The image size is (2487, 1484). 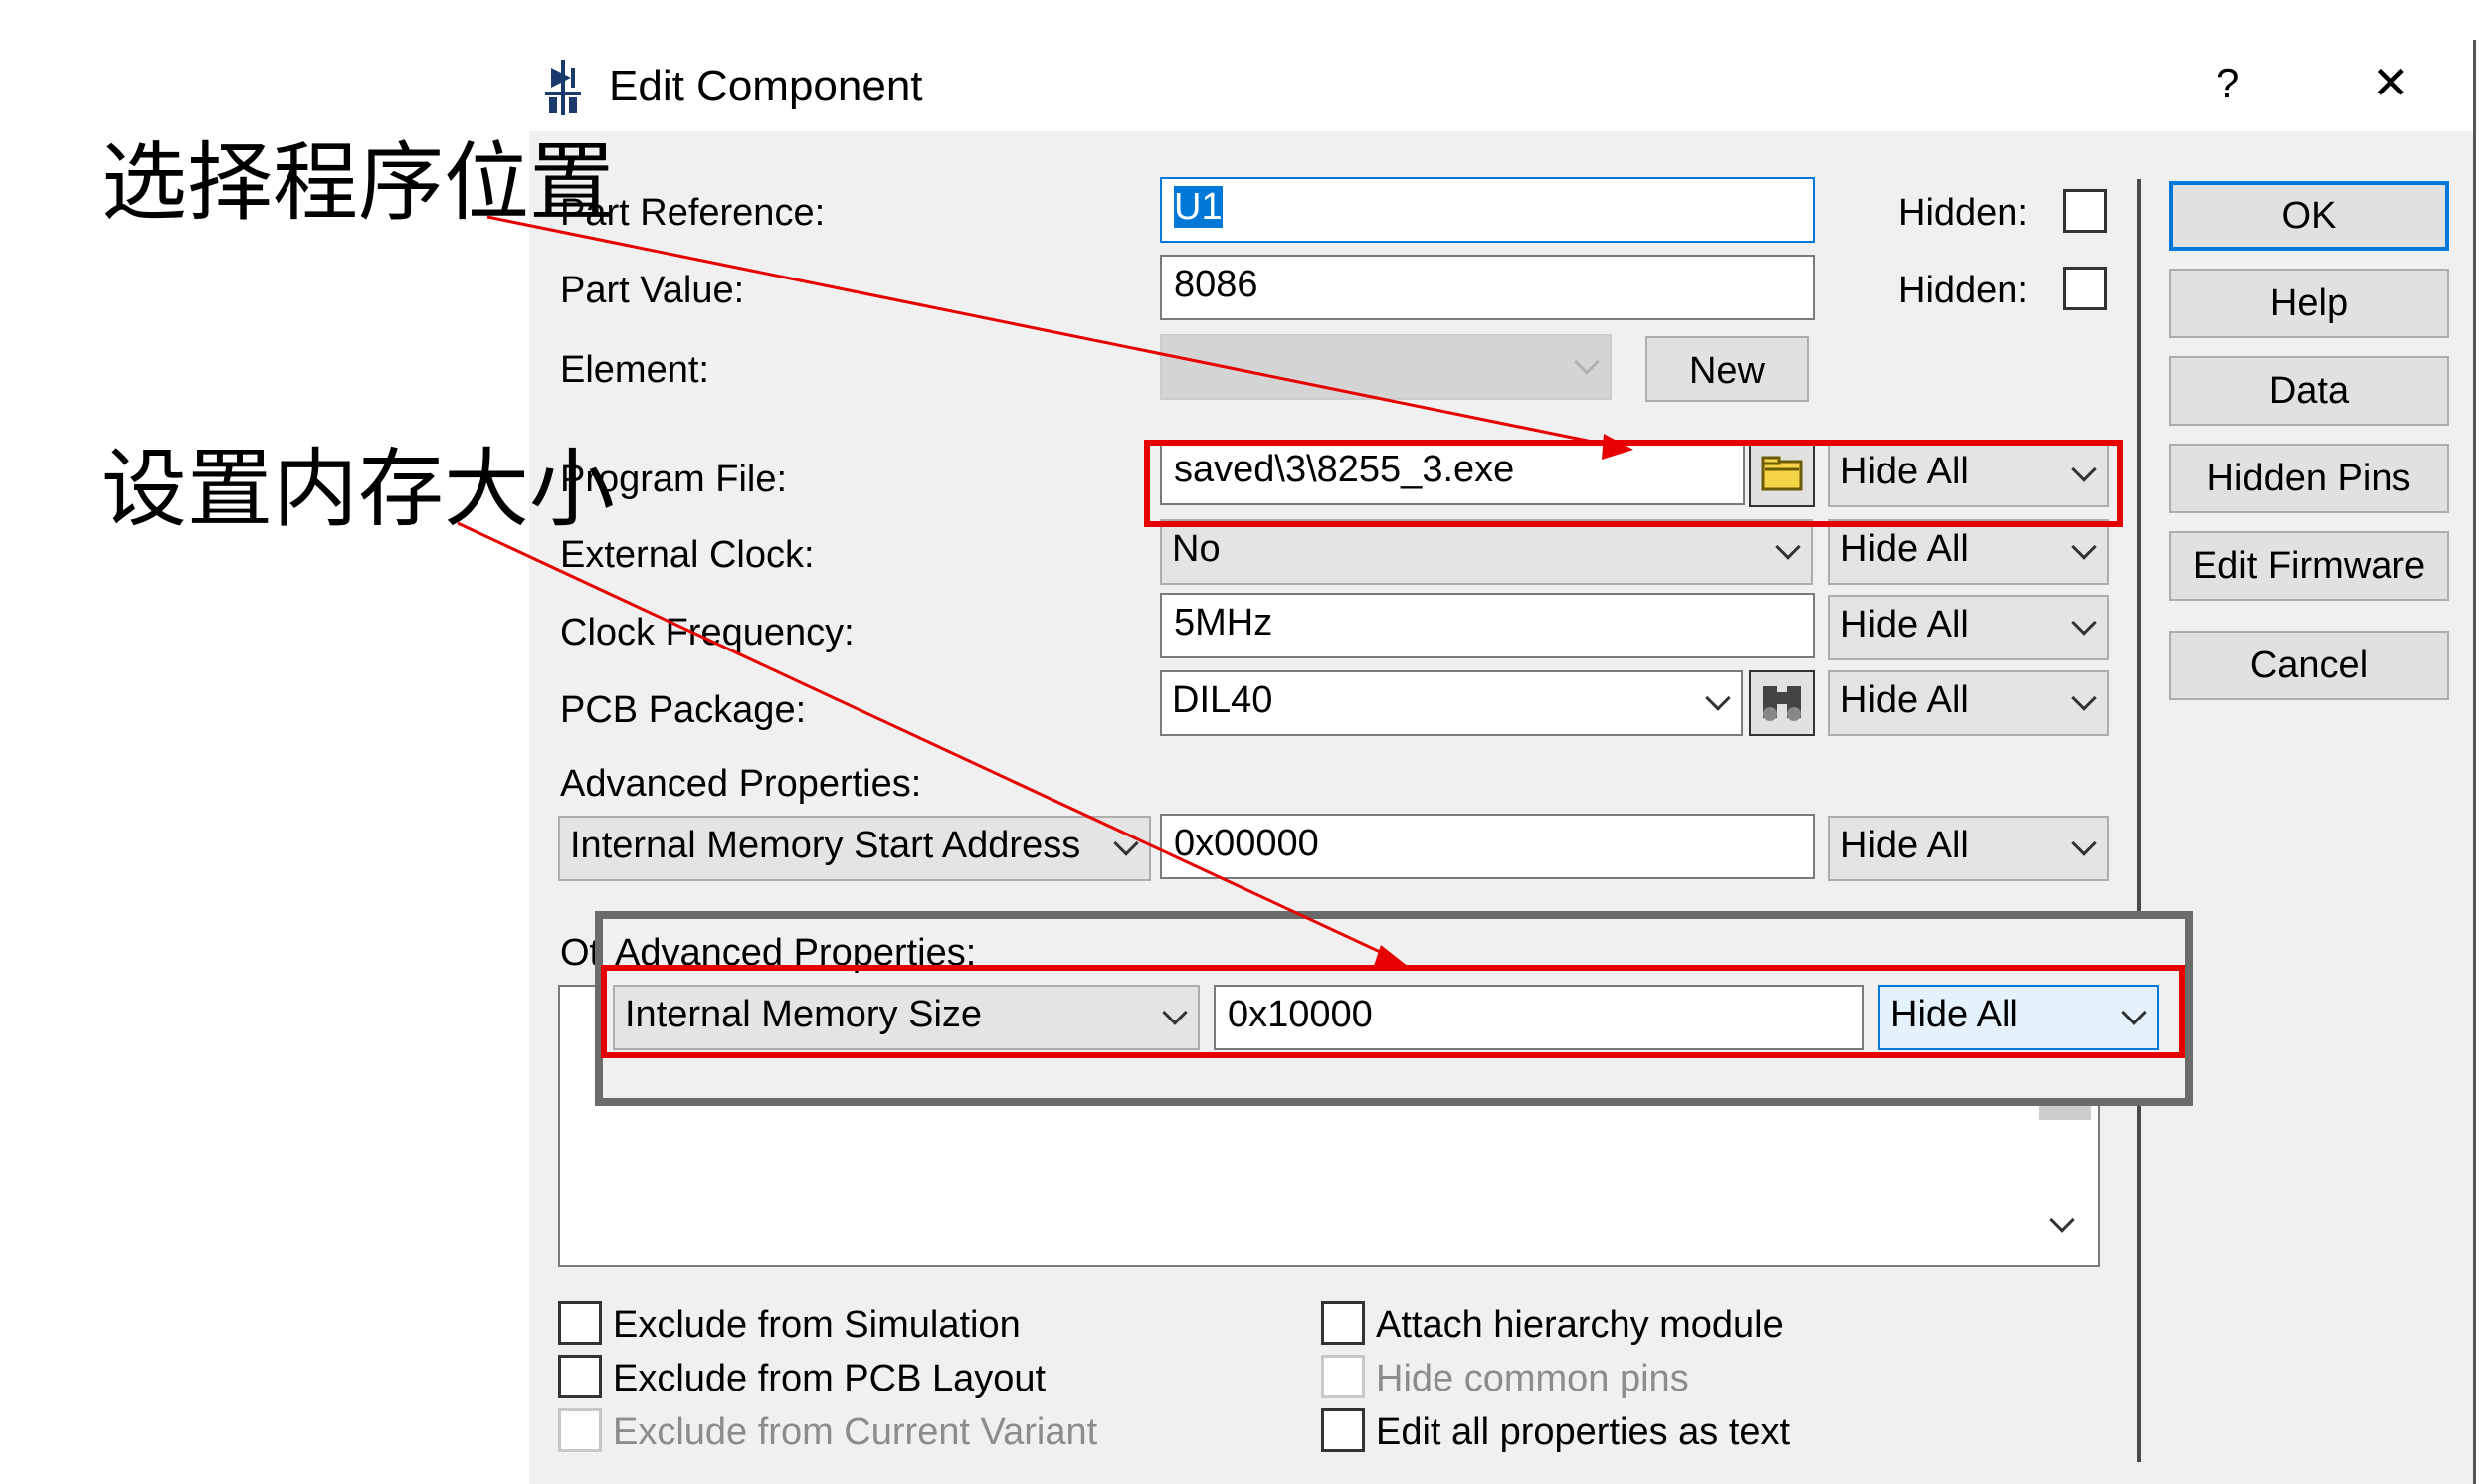 I want to click on arrow-to-memory-size, so click(x=925, y=740).